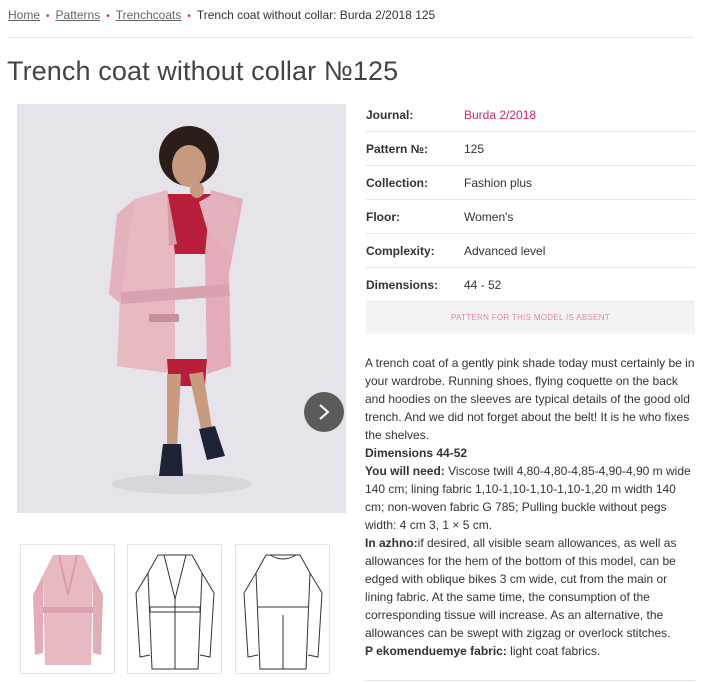 This screenshot has width=707, height=683. I want to click on detail-label: Journal:, so click(390, 114).